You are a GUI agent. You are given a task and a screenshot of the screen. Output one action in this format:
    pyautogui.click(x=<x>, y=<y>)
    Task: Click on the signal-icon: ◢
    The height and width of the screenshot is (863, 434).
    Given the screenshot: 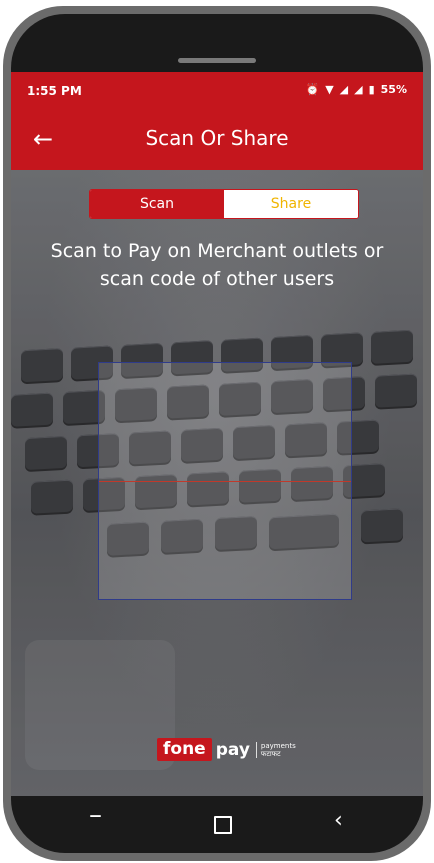 What is the action you would take?
    pyautogui.click(x=344, y=89)
    